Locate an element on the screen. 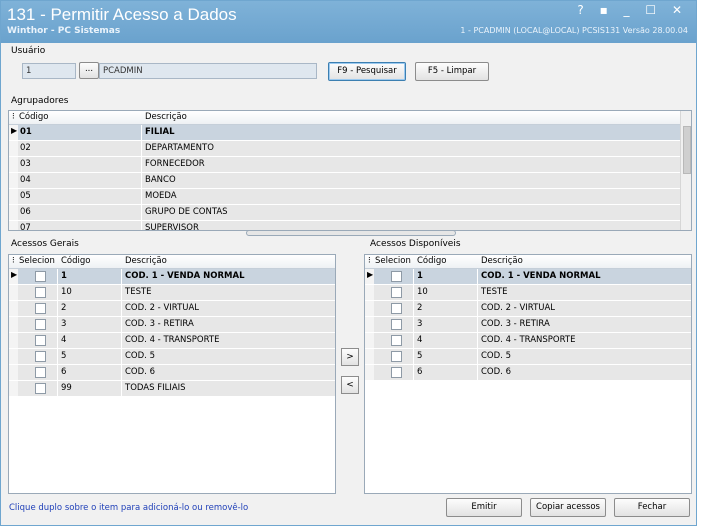  table-row: 03 FORNECEDOR is located at coordinates (350, 165).